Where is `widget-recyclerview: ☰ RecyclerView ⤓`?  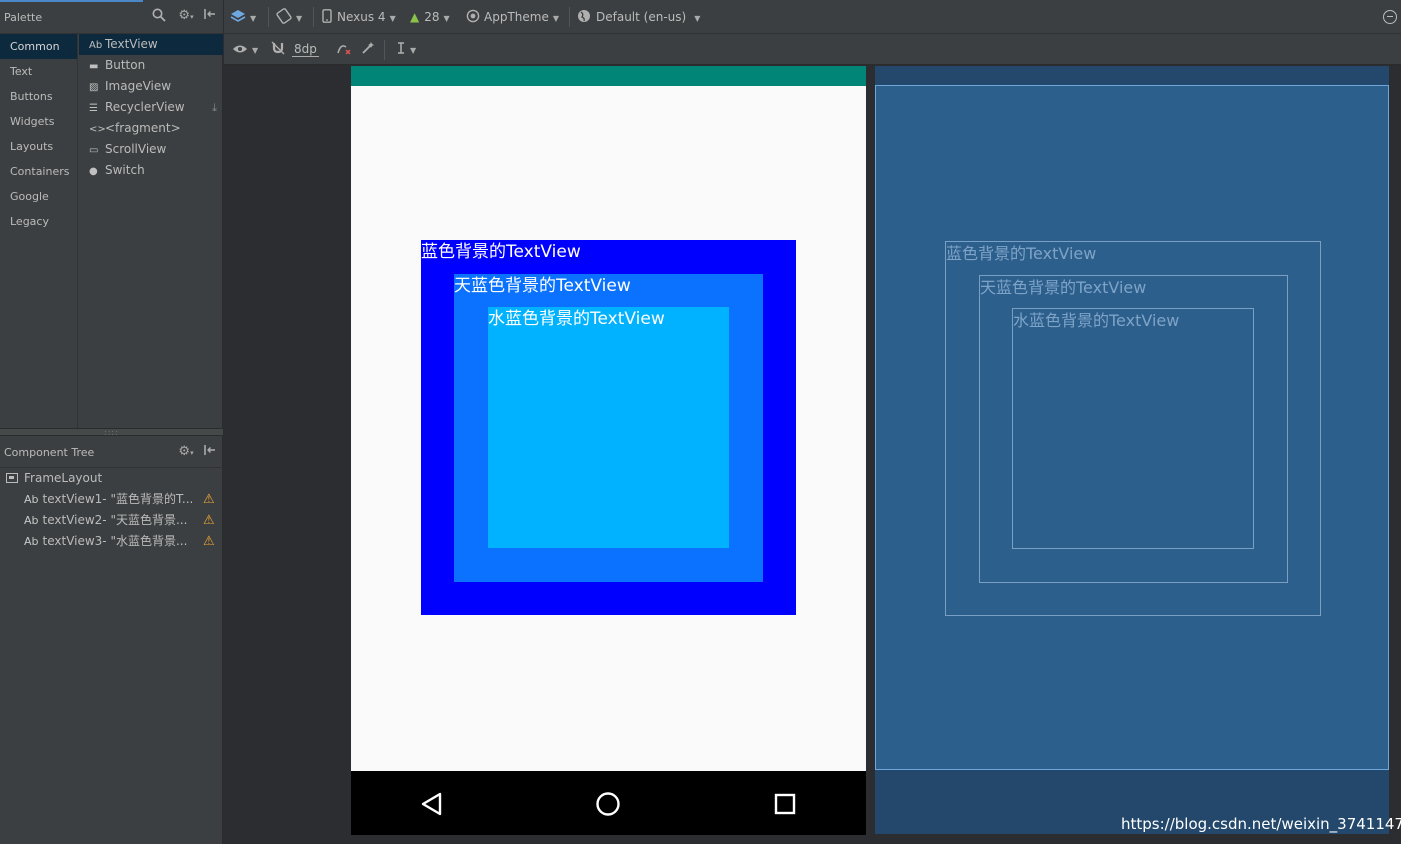 widget-recyclerview: ☰ RecyclerView ⤓ is located at coordinates (151, 107).